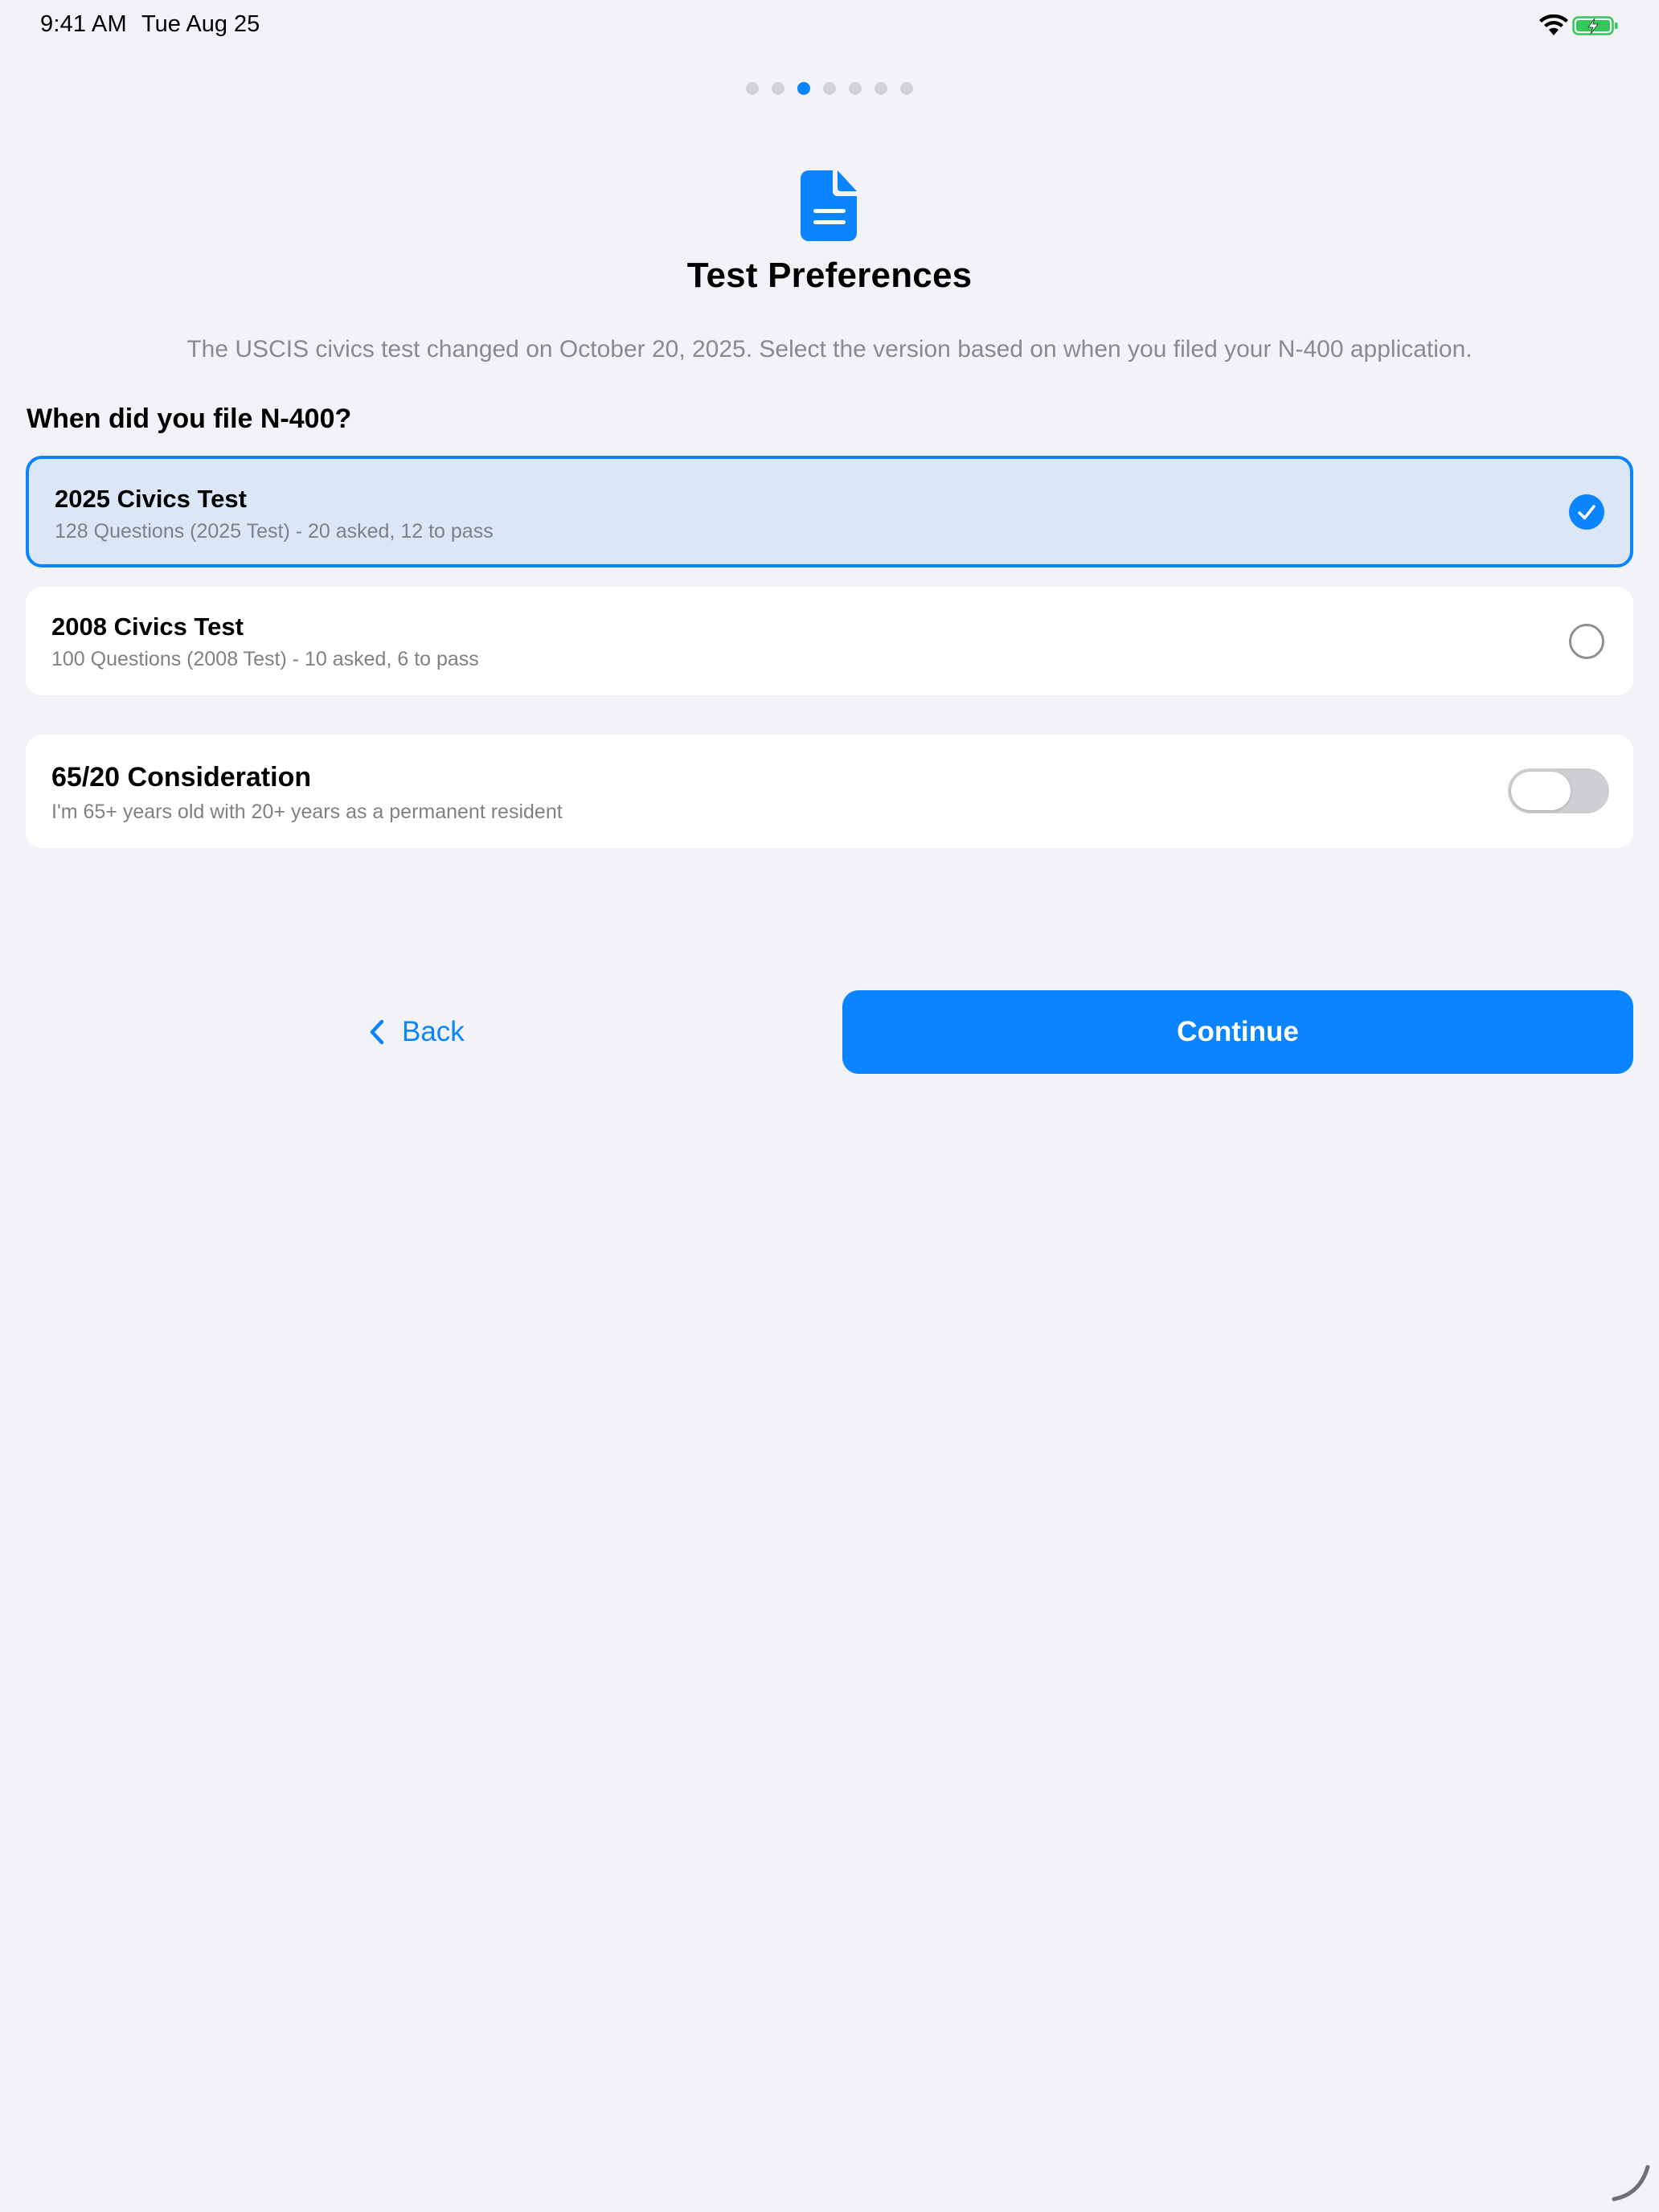  Describe the element at coordinates (1632, 2183) in the screenshot. I see `resize-handle-icon` at that location.